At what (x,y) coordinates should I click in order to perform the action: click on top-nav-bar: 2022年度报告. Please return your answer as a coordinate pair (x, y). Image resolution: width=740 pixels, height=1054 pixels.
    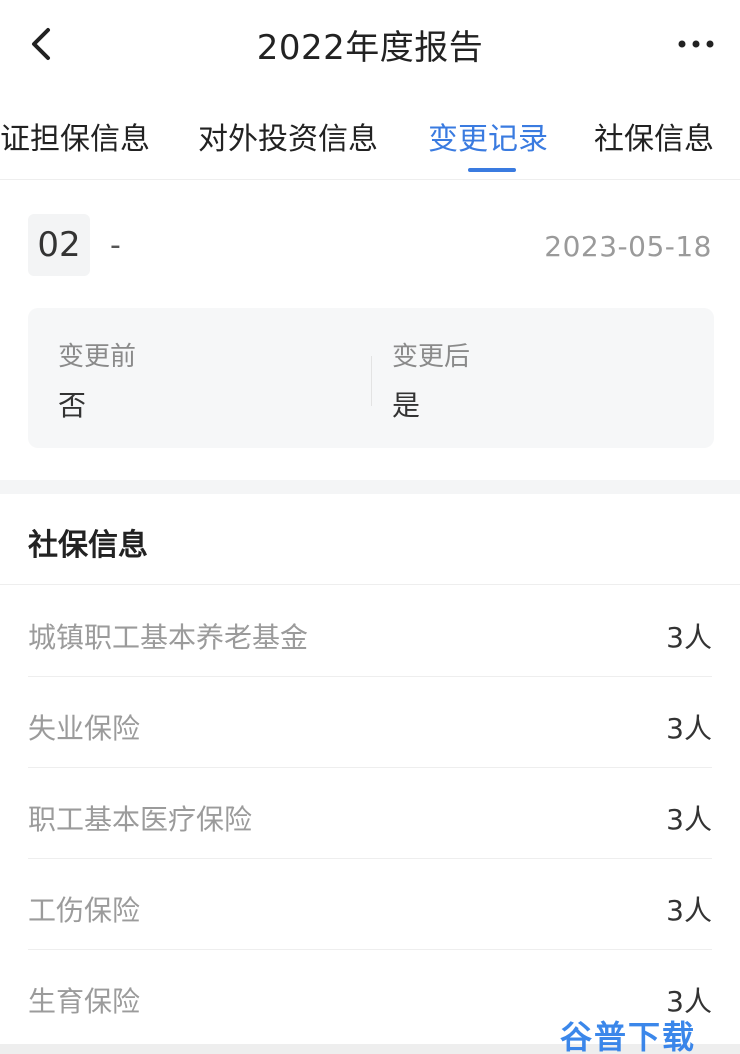
    Looking at the image, I should click on (370, 44).